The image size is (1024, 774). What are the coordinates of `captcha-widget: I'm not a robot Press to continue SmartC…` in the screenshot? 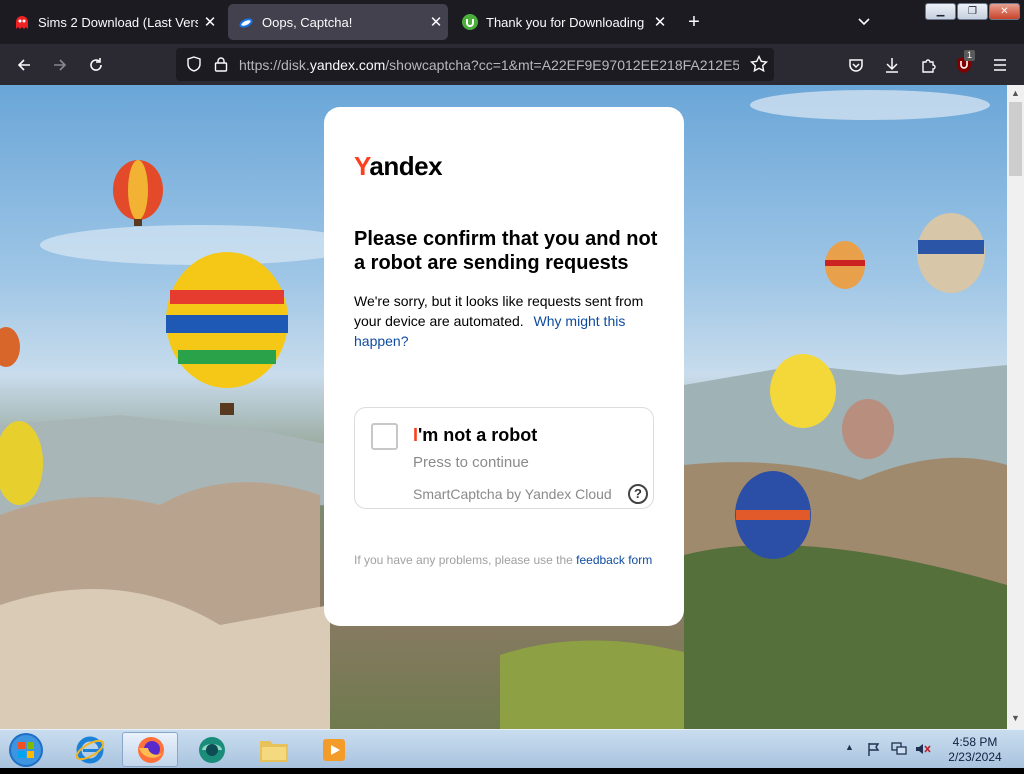 It's located at (504, 458).